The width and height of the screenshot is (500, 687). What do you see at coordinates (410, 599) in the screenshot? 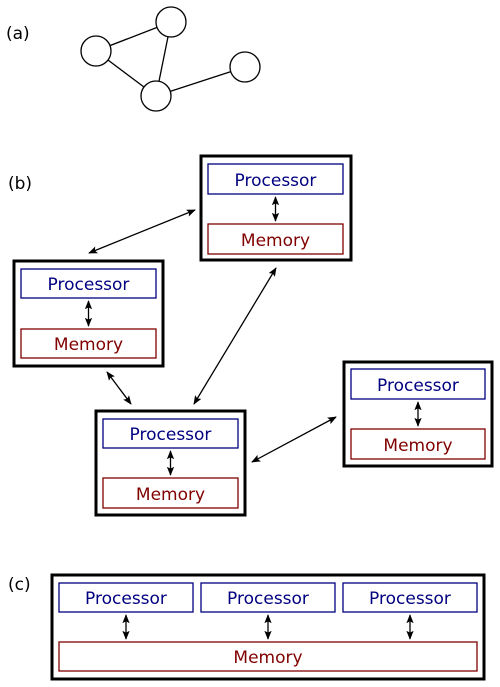
I see `processor-label-3: Processor` at bounding box center [410, 599].